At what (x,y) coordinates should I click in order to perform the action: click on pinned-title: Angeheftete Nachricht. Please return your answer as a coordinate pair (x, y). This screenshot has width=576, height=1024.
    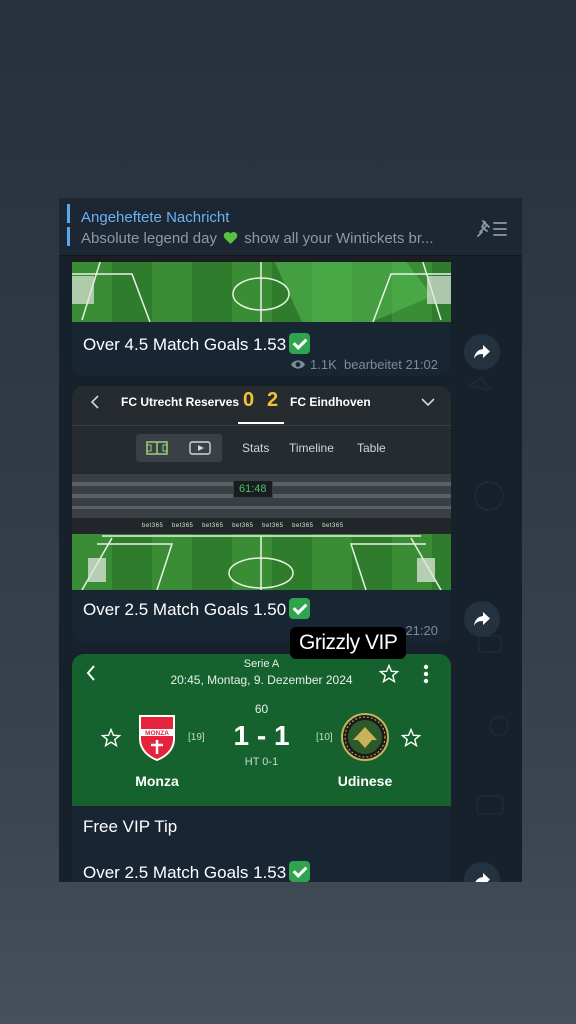
    Looking at the image, I should click on (155, 217).